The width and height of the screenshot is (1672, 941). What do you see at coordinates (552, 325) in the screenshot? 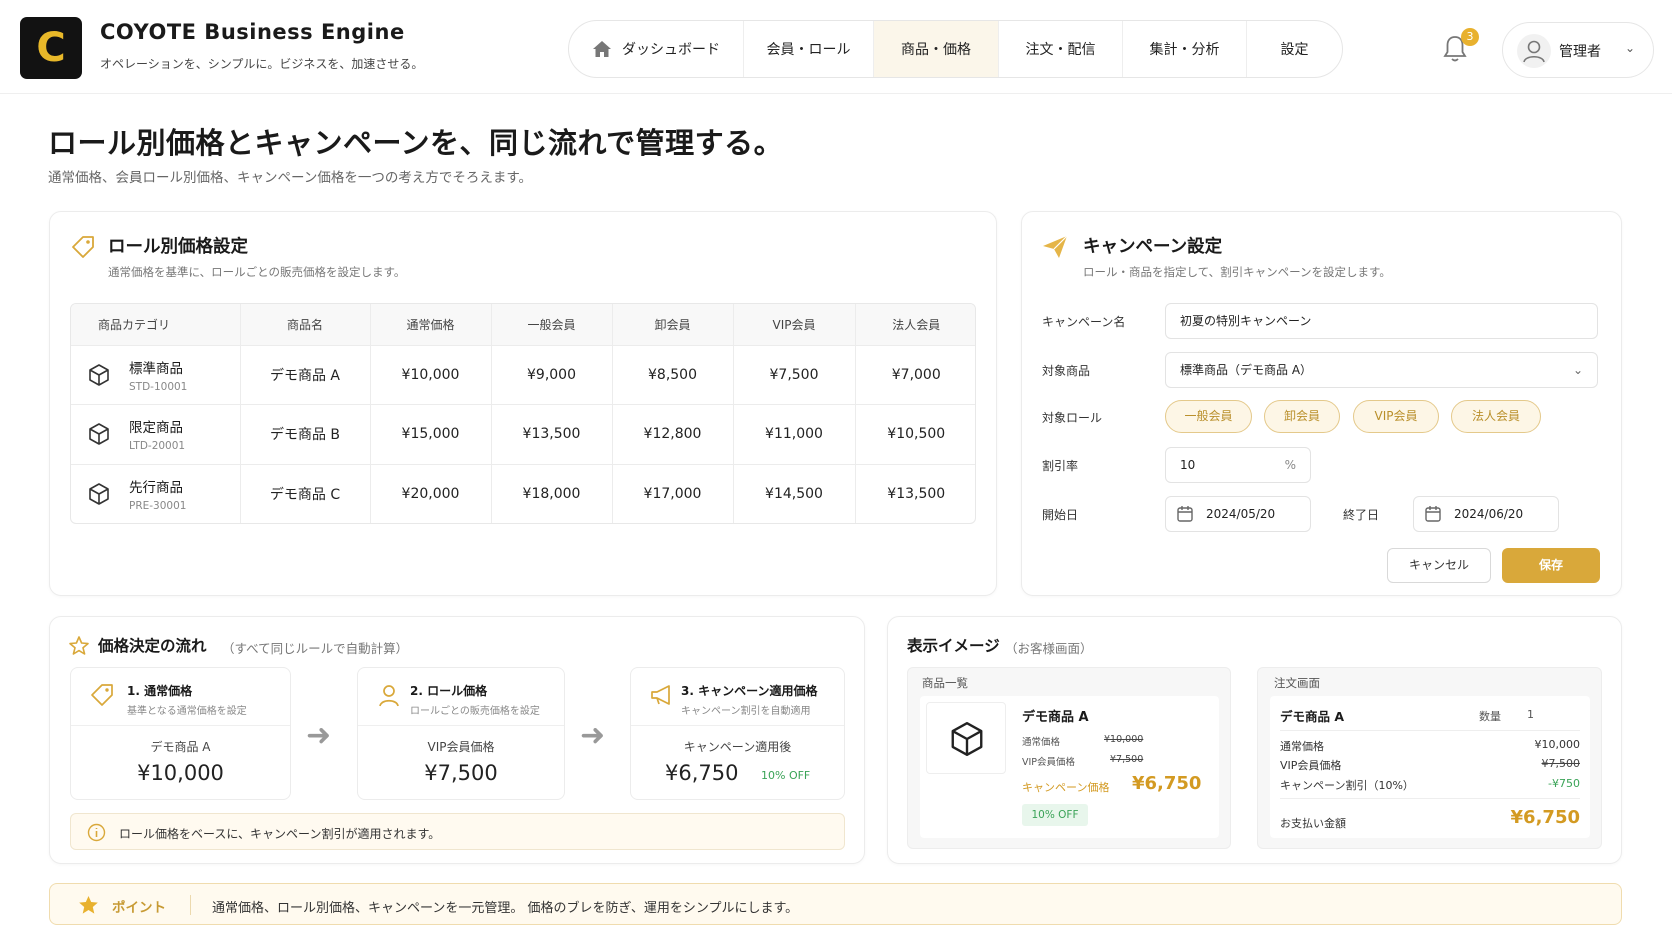
I see `column-header: 一般会員` at bounding box center [552, 325].